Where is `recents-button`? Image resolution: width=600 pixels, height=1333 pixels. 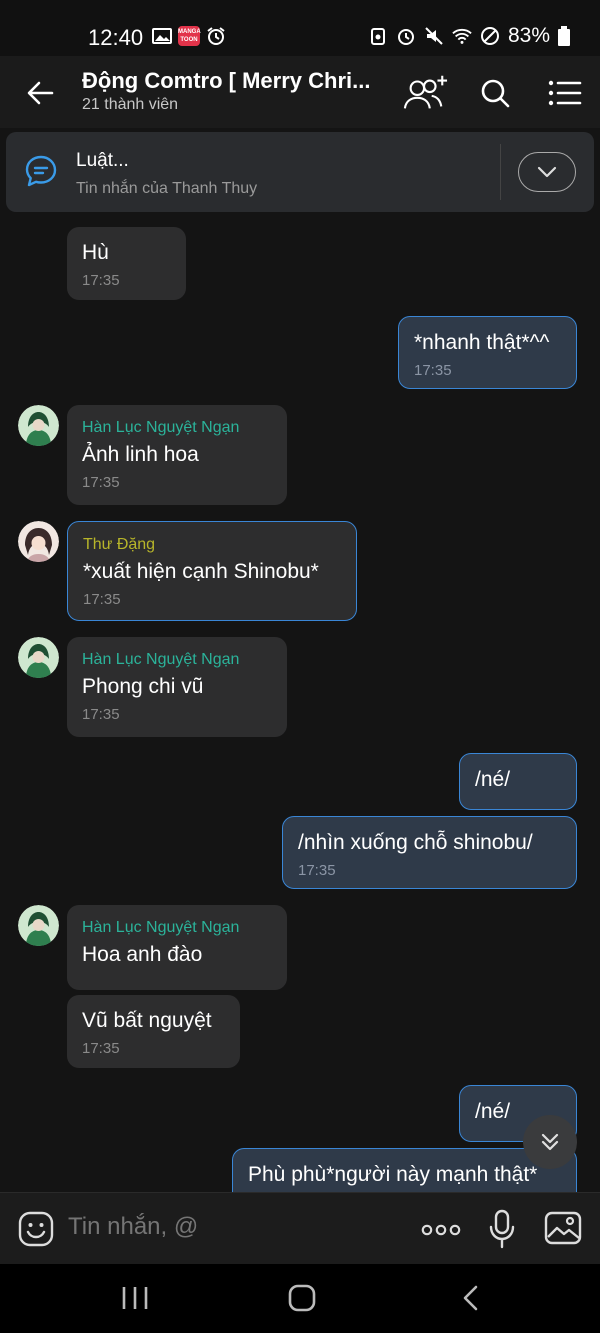
recents-button is located at coordinates (135, 1300).